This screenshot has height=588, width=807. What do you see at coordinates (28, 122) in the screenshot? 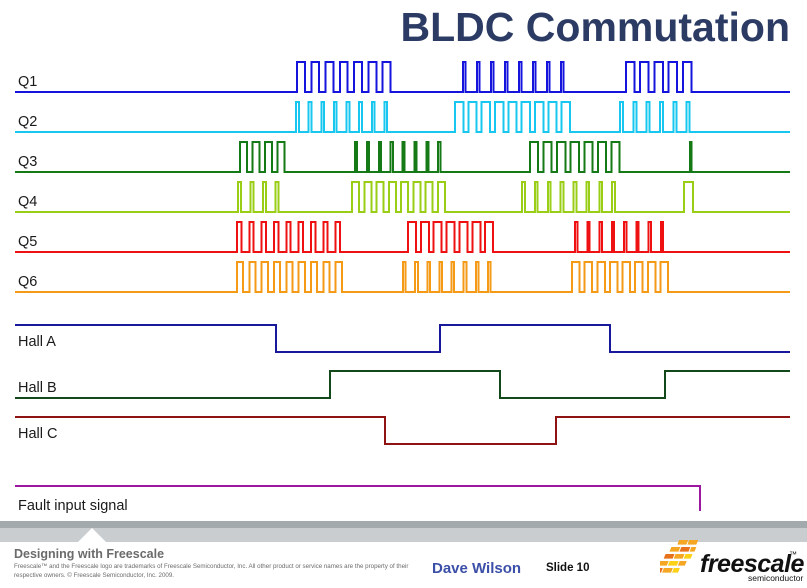
I see `signal-label-q2: Q2` at bounding box center [28, 122].